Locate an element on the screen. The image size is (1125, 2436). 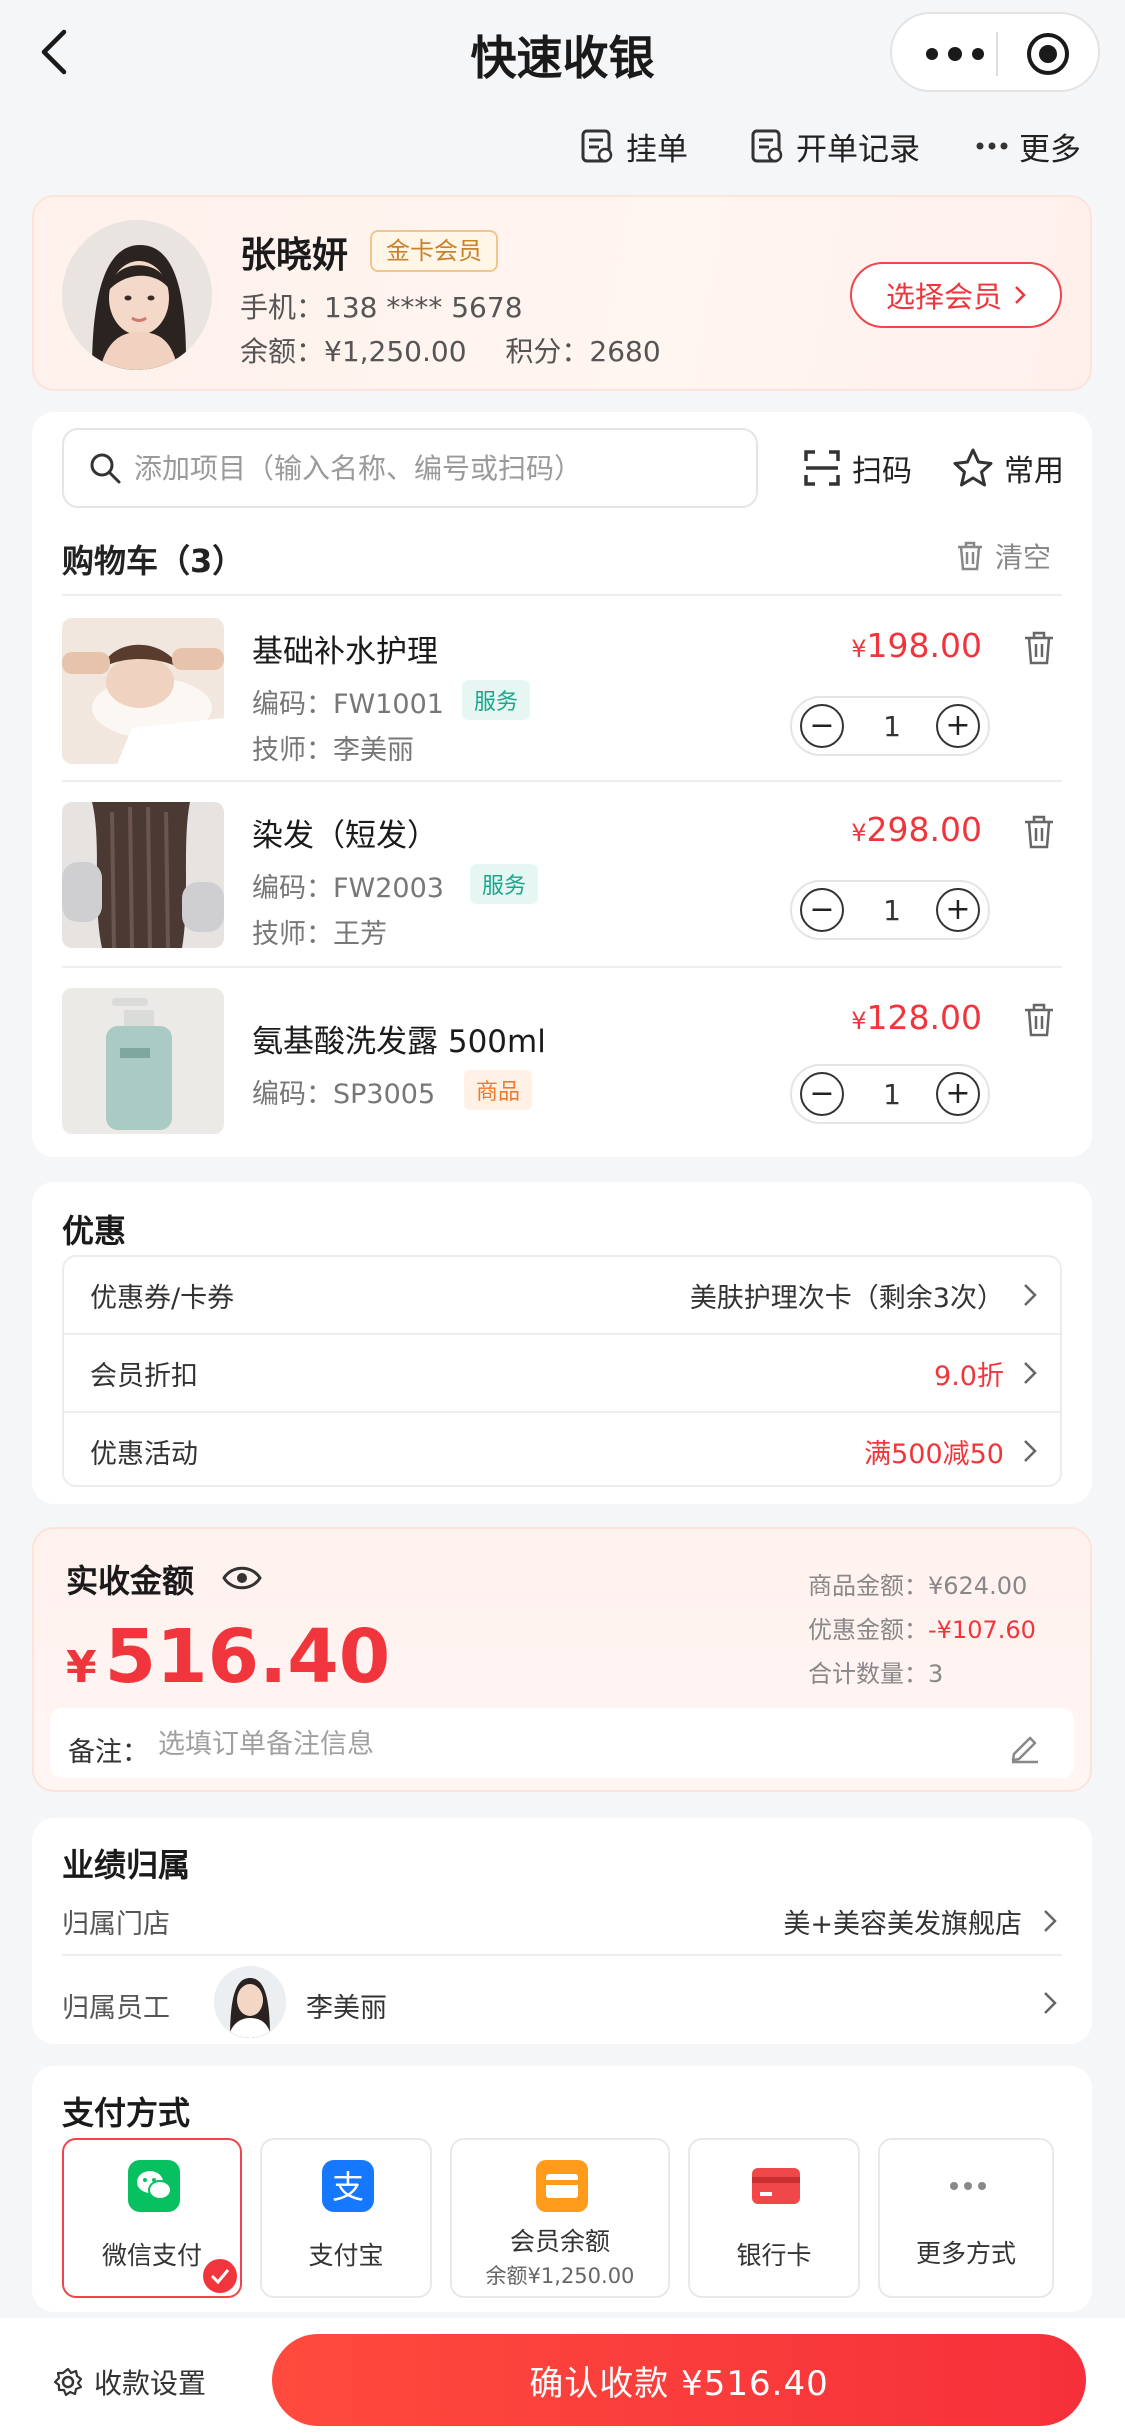
payment-settings-button: 收款设置 is located at coordinates (129, 2382).